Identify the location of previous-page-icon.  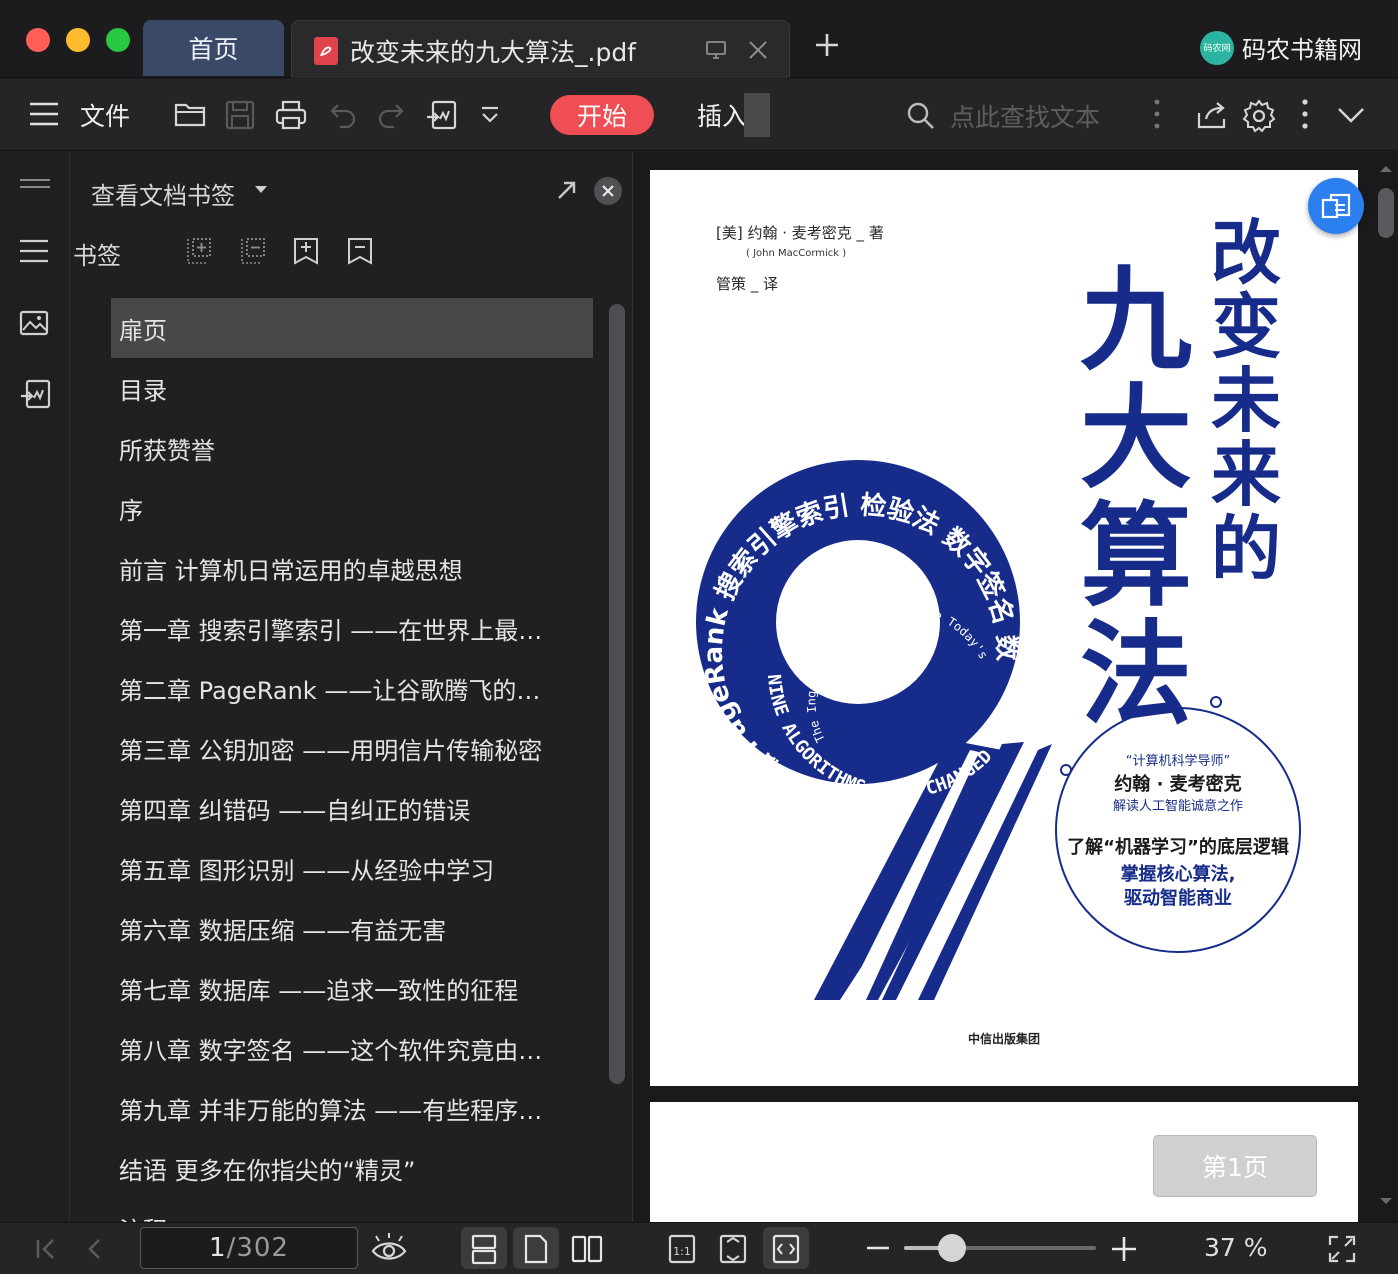
(94, 1249).